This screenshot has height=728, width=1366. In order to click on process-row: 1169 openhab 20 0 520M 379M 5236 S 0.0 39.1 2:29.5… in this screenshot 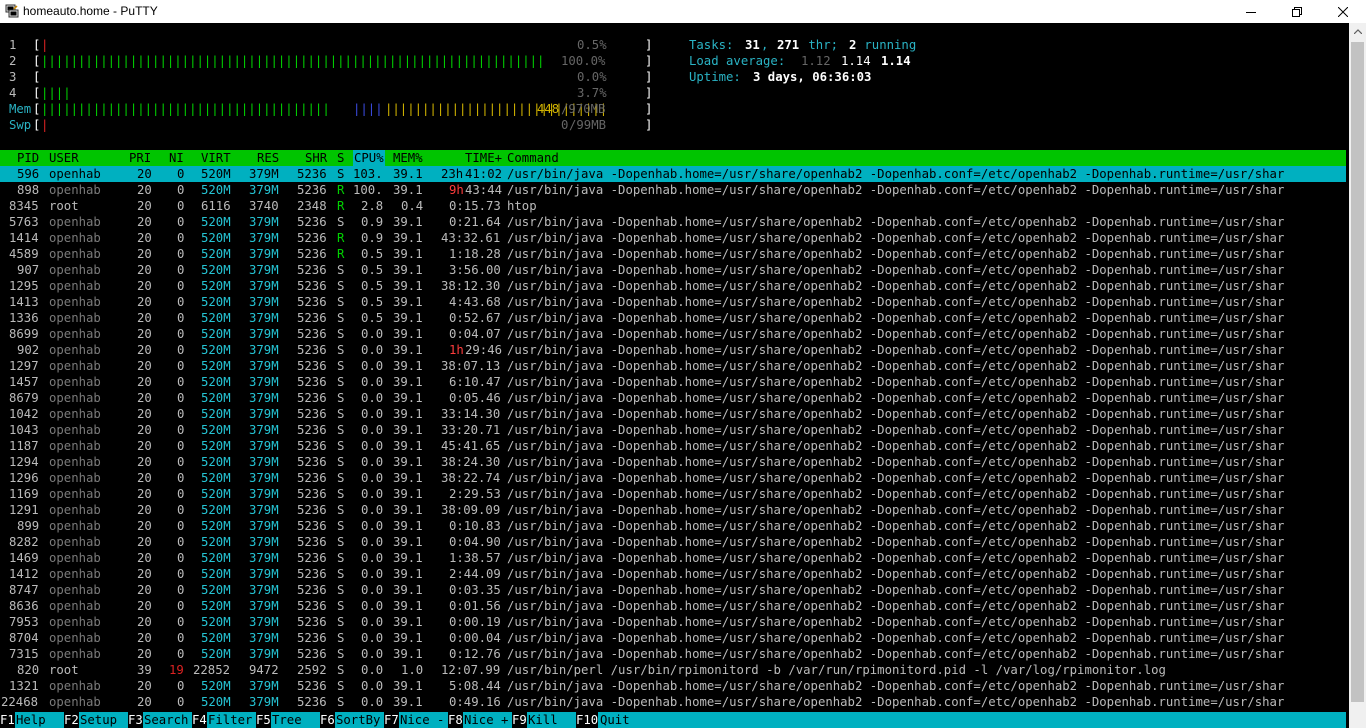, I will do `click(673, 494)`.